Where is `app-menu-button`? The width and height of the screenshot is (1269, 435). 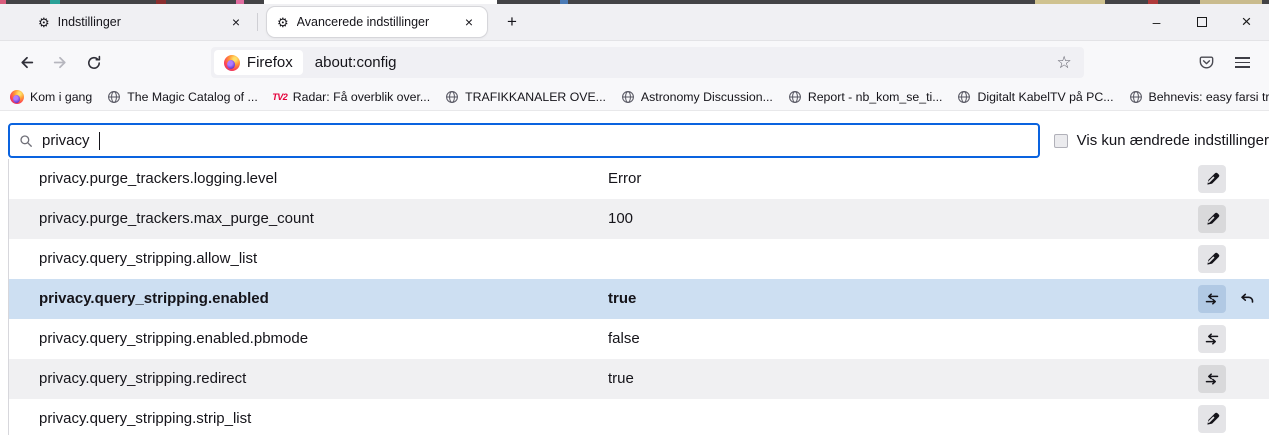
app-menu-button is located at coordinates (1242, 63).